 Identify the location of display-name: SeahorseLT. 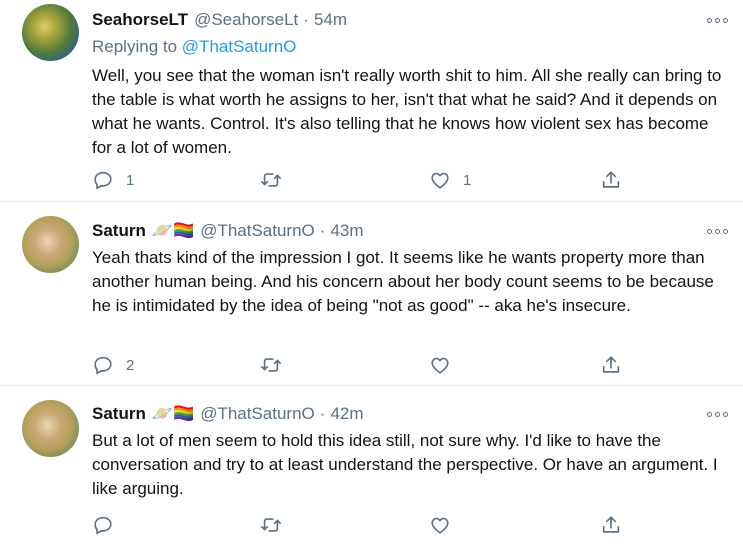
(140, 20).